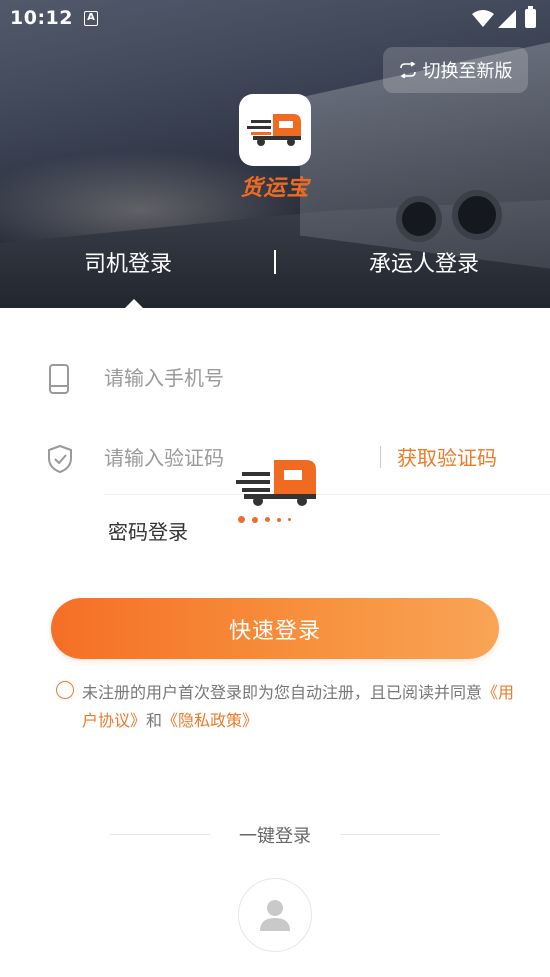  I want to click on agreement-radio, so click(65, 690).